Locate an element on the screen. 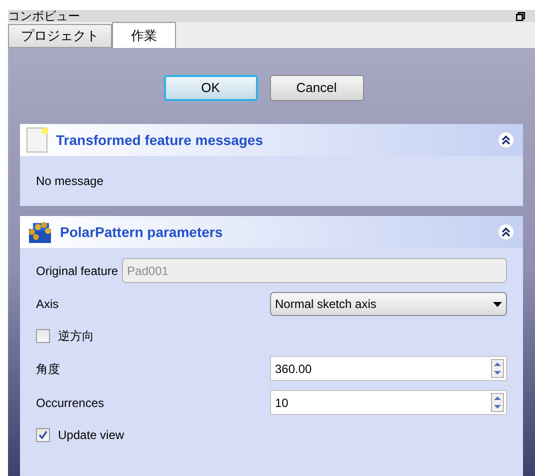  field-label: Axis is located at coordinates (48, 304).